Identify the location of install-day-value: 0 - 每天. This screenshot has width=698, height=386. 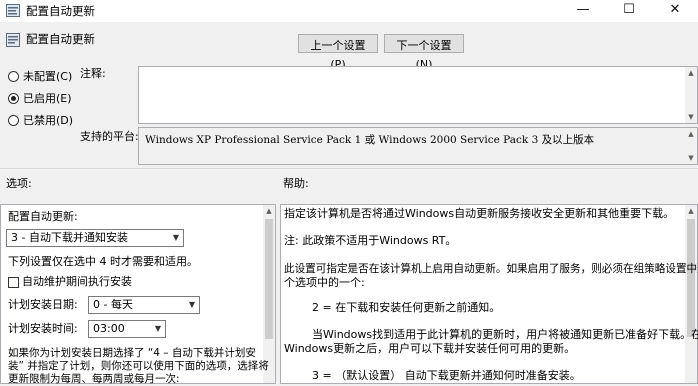
(113, 304).